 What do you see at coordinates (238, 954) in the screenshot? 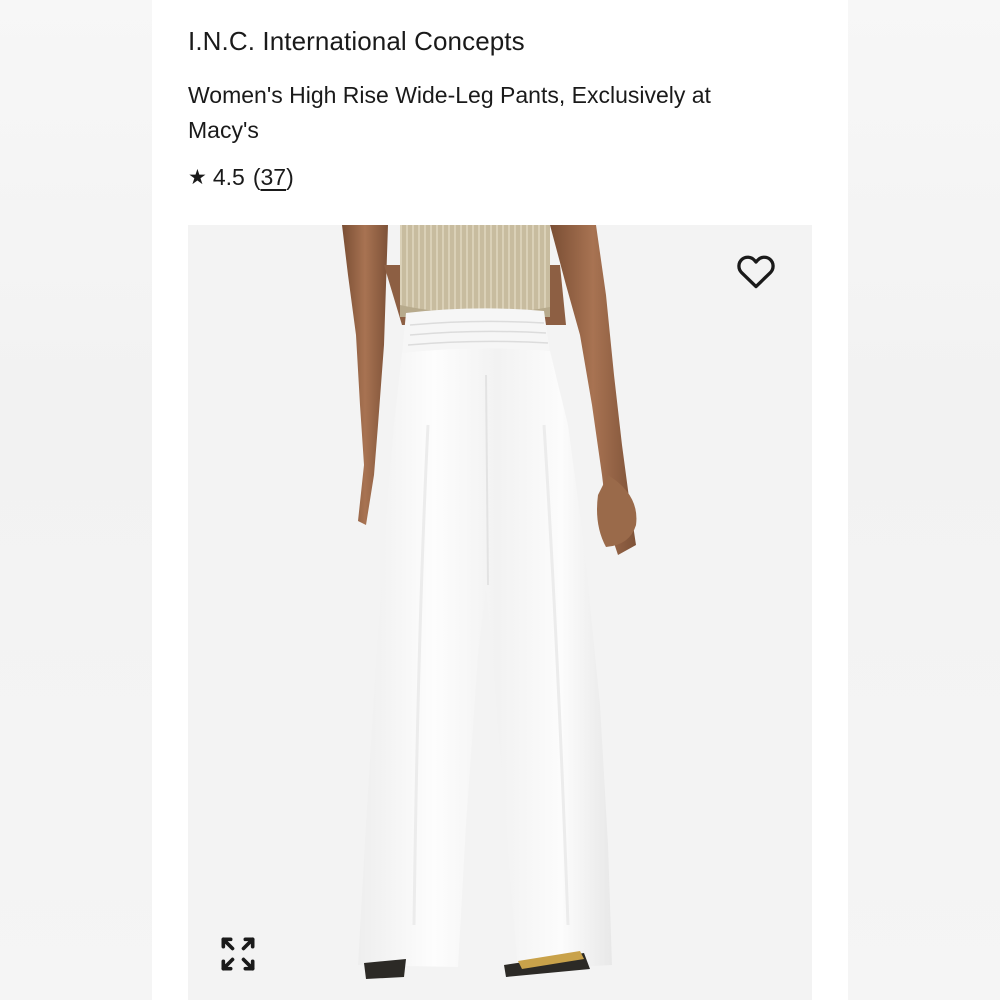
I see `expand-arrows-icon` at bounding box center [238, 954].